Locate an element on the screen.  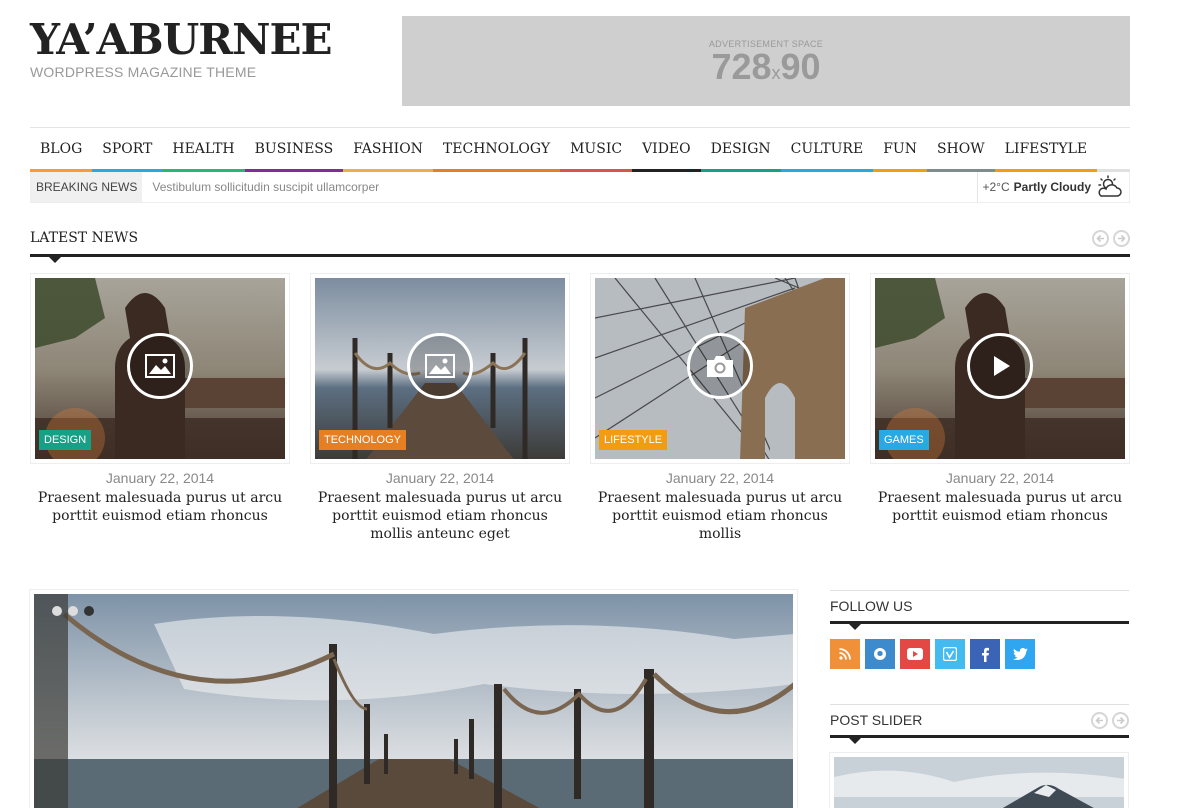
twitter-button is located at coordinates (1020, 654).